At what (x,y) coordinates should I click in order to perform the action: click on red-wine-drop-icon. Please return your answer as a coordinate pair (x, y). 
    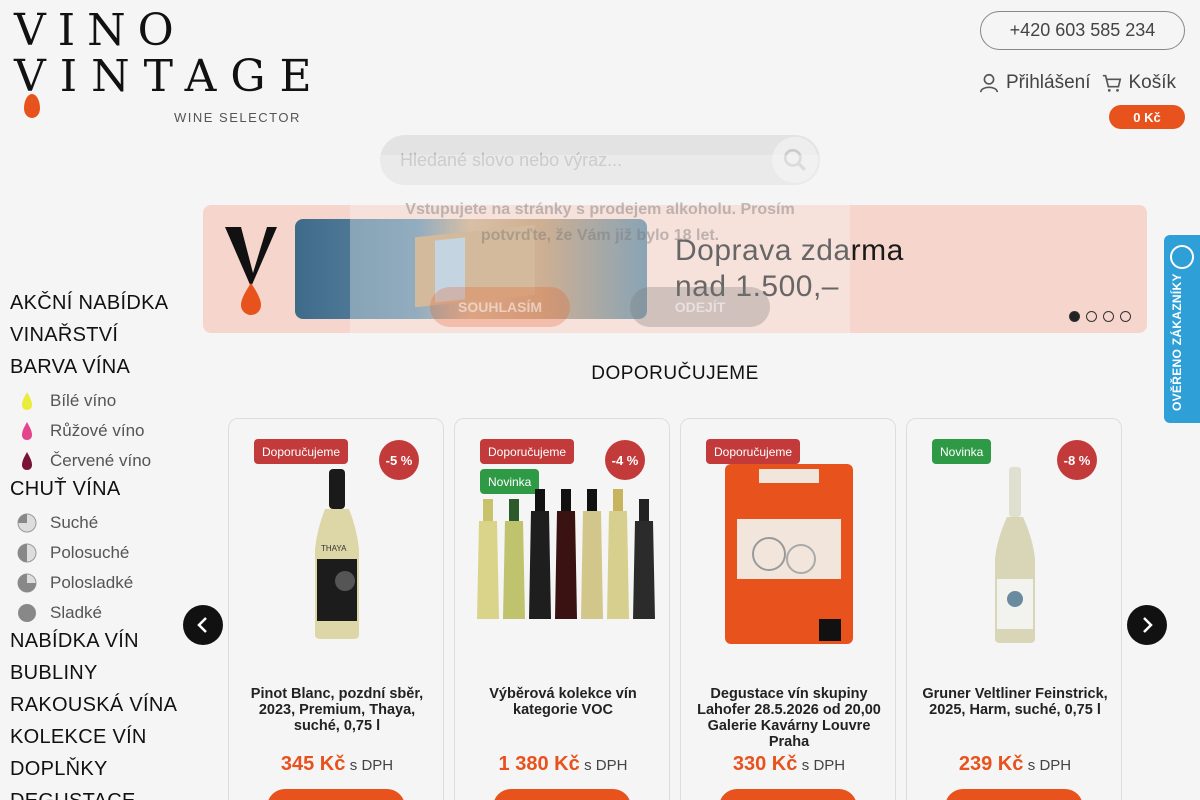
    Looking at the image, I should click on (27, 461).